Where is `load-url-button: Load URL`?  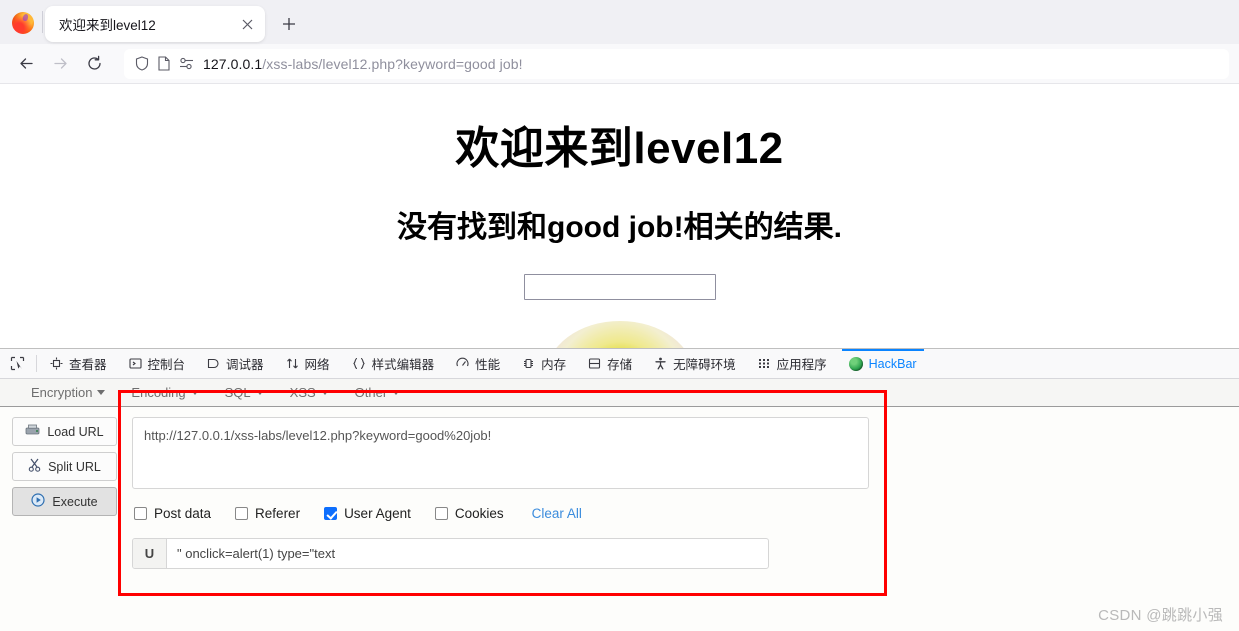
load-url-button: Load URL is located at coordinates (64, 431).